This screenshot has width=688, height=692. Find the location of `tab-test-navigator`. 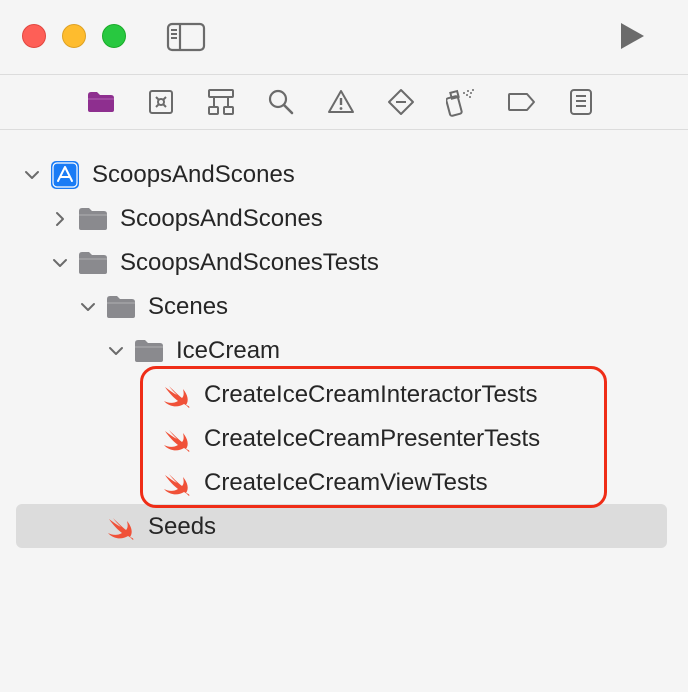

tab-test-navigator is located at coordinates (401, 102).